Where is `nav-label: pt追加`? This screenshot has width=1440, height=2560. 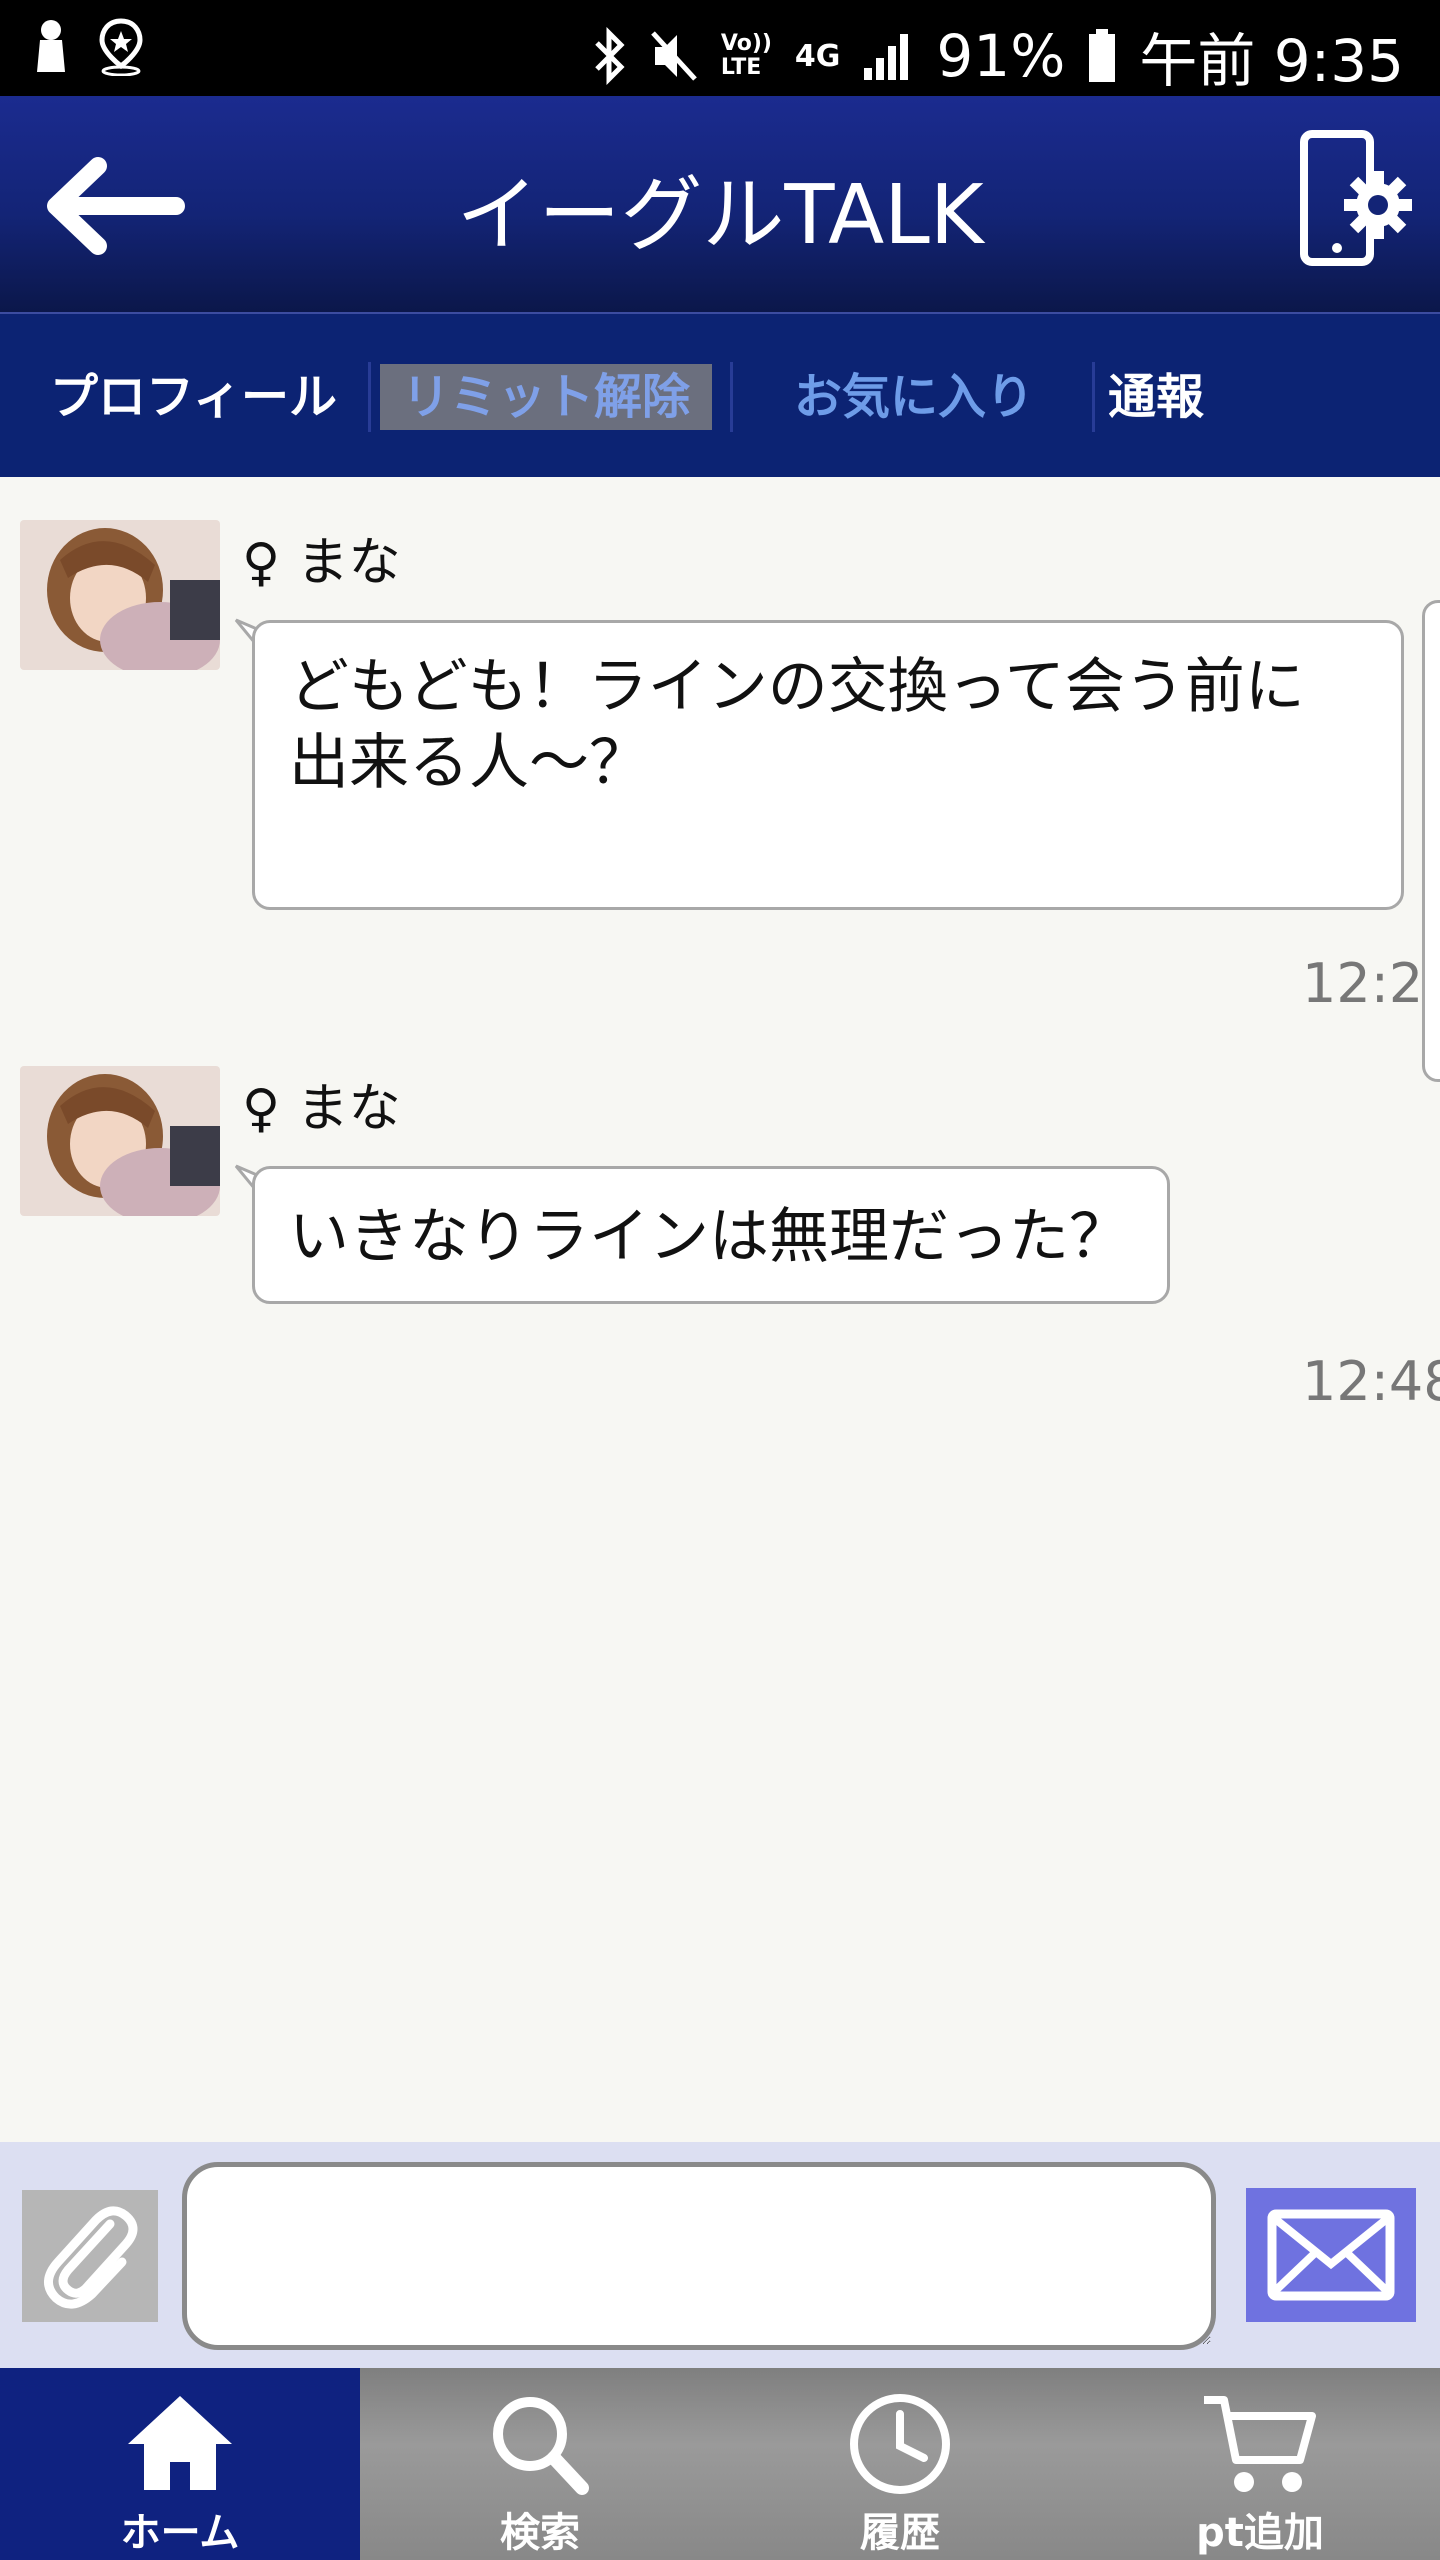
nav-label: pt追加 is located at coordinates (1260, 2533).